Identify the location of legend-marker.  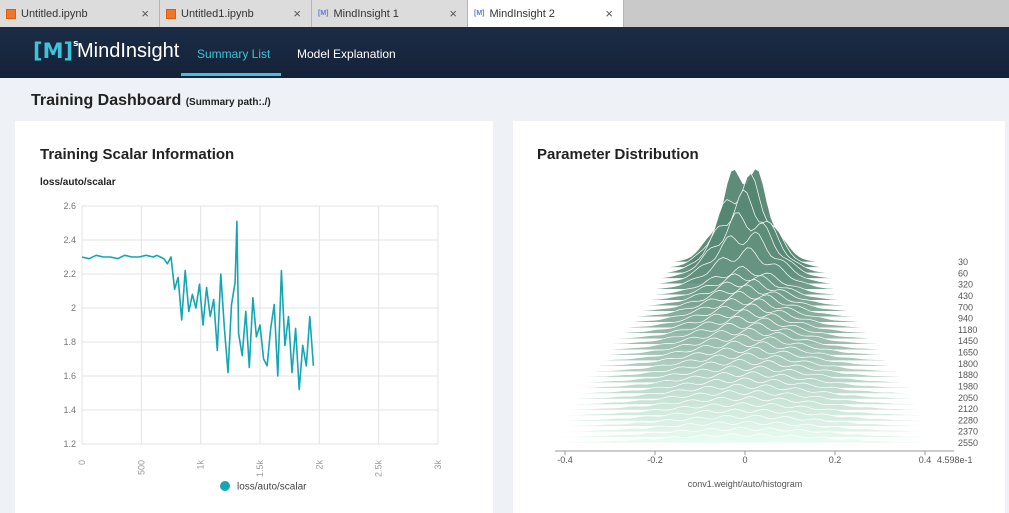
(225, 486).